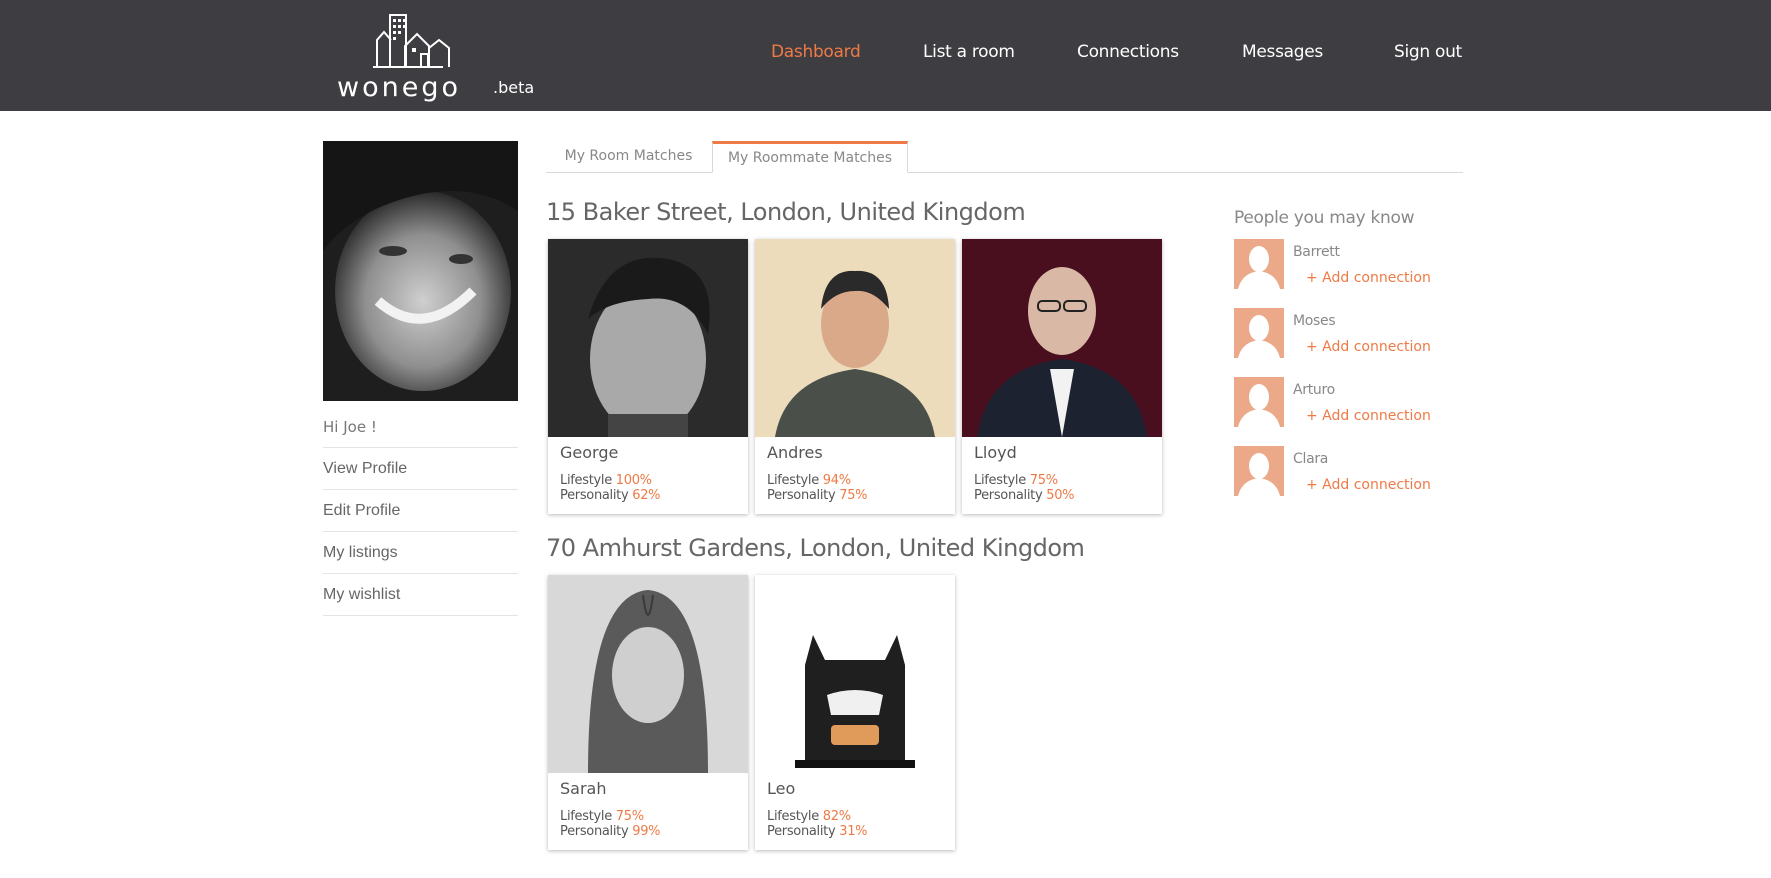 The width and height of the screenshot is (1771, 878). What do you see at coordinates (1314, 390) in the screenshot?
I see `person-name: Arturo` at bounding box center [1314, 390].